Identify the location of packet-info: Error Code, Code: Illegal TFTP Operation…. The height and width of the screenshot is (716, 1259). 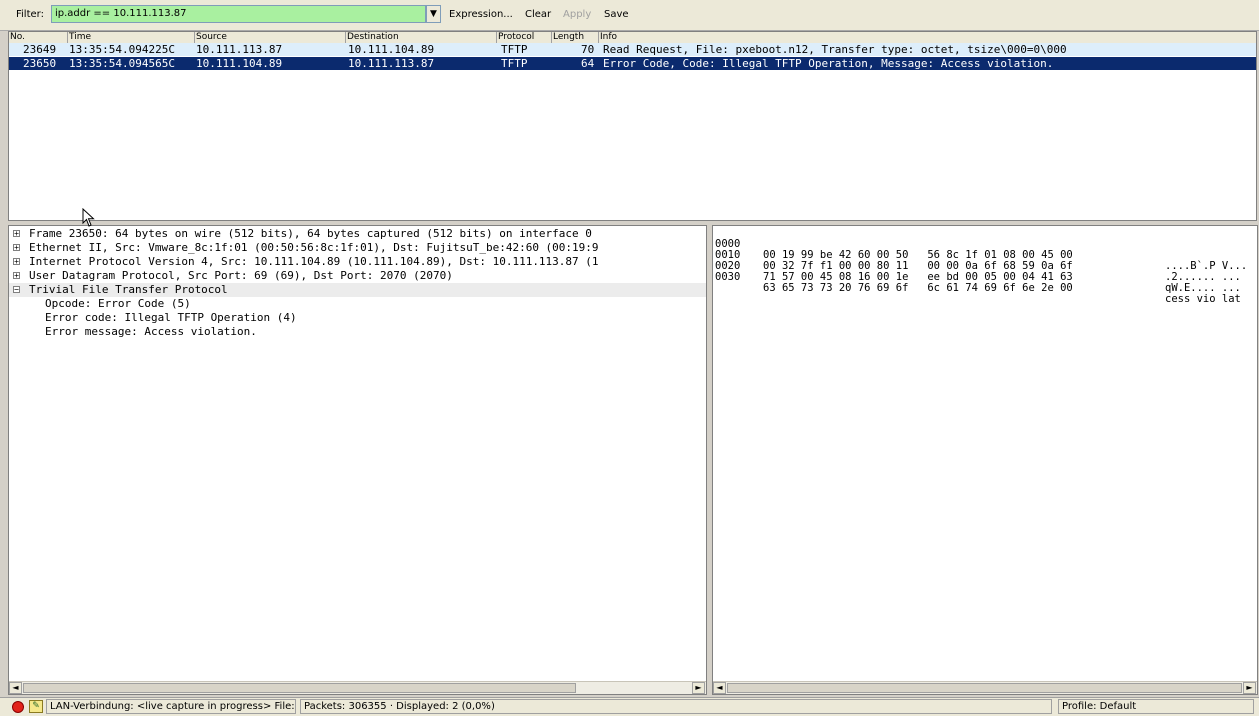
(828, 63).